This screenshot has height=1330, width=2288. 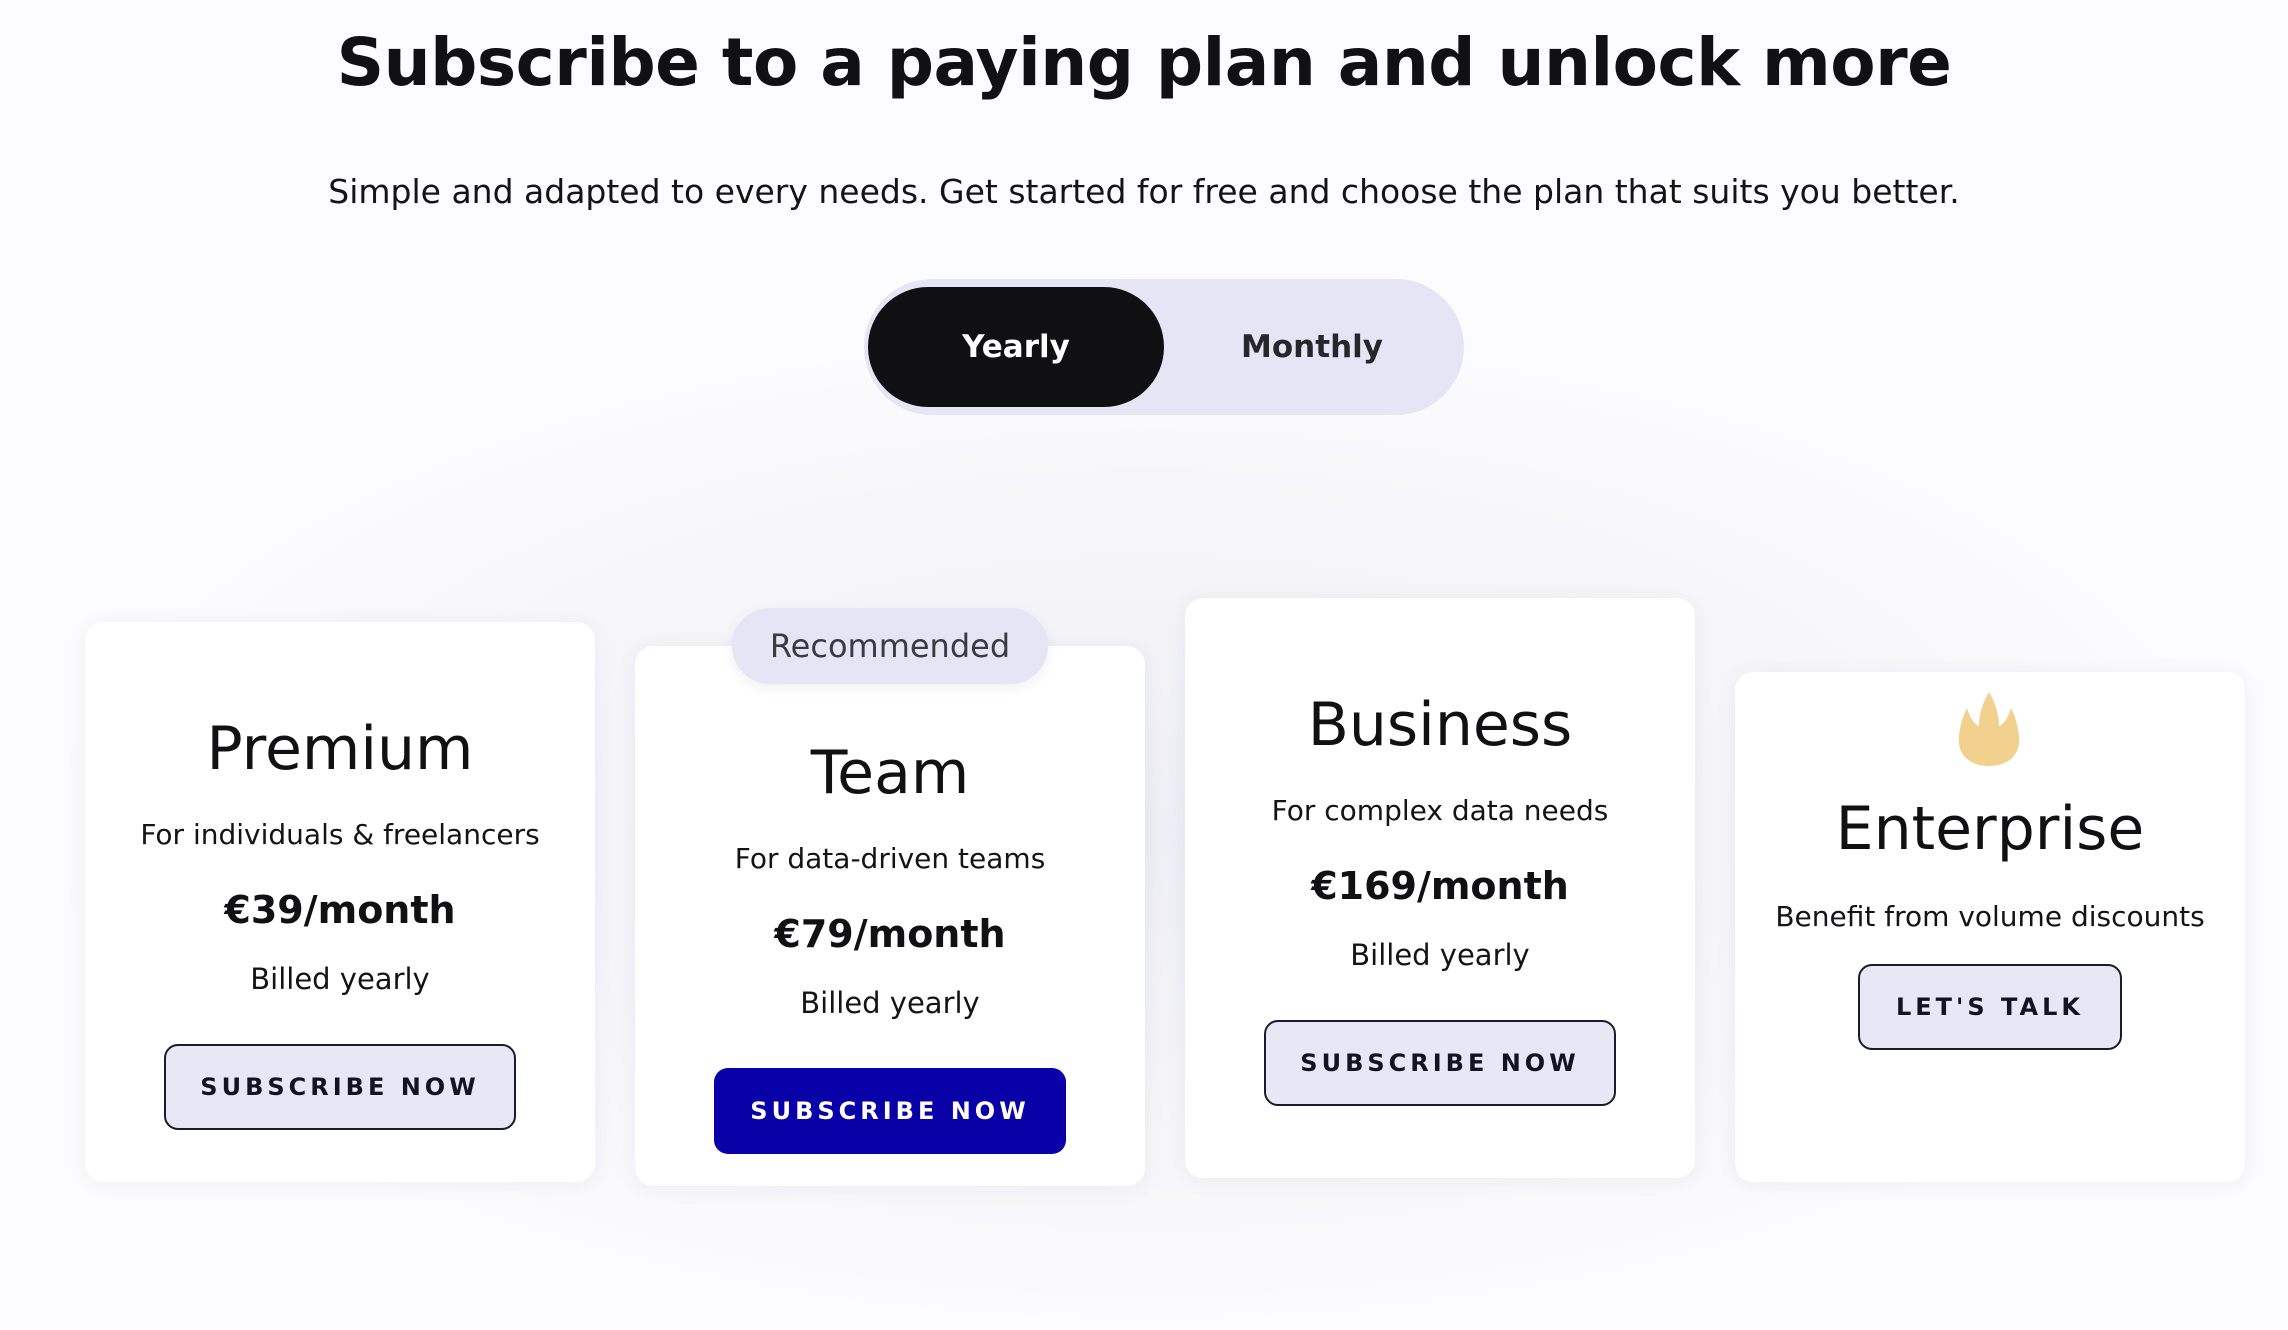 What do you see at coordinates (340, 910) in the screenshot?
I see `plan-price: €39/month` at bounding box center [340, 910].